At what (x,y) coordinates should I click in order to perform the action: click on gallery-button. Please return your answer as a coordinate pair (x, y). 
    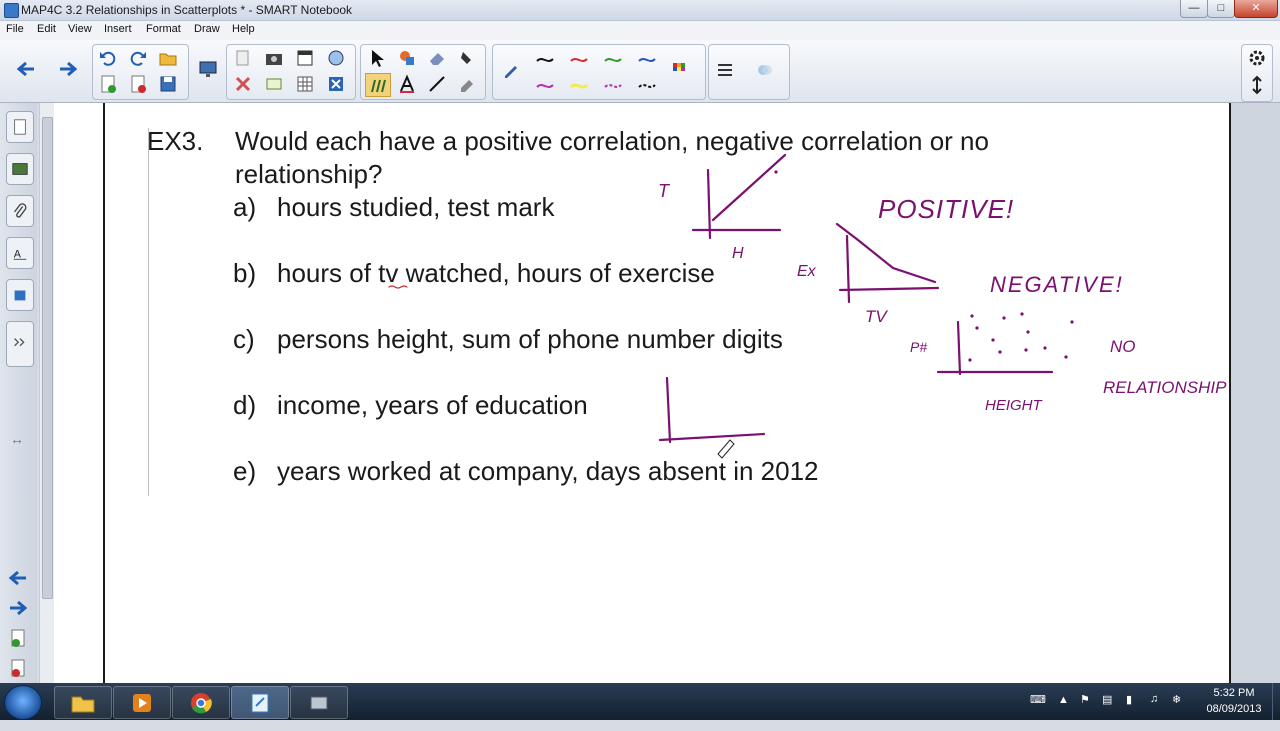
    Looking at the image, I should click on (336, 58).